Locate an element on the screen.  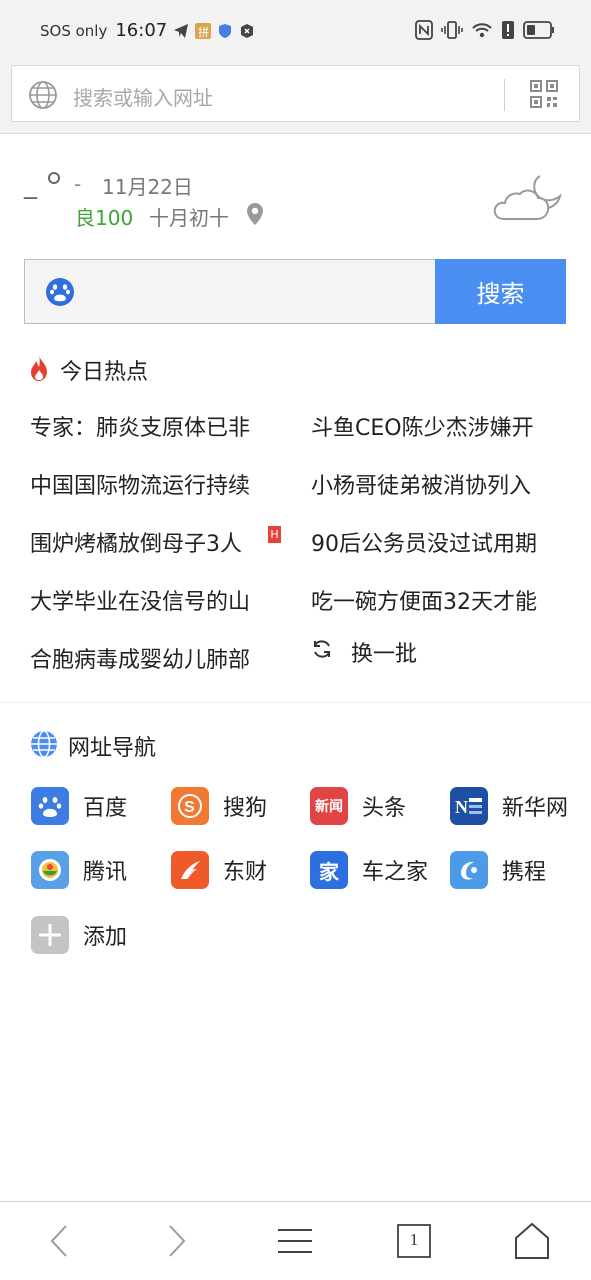
nav-item-xinhua: N 新华网 is located at coordinates (509, 806).